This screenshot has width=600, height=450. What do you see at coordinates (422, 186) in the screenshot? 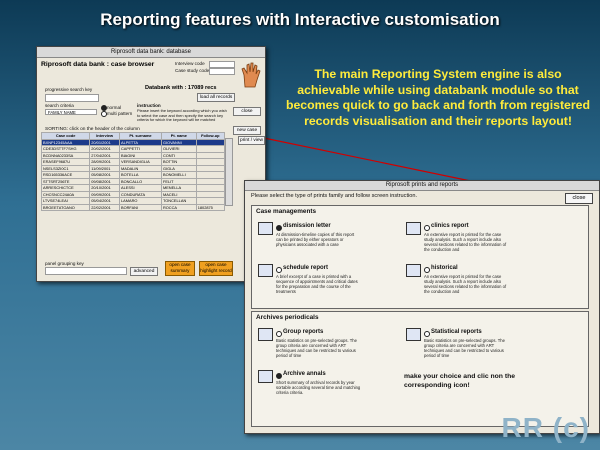
I see `prints-titlebar: Riprosoft prints and reports` at bounding box center [422, 186].